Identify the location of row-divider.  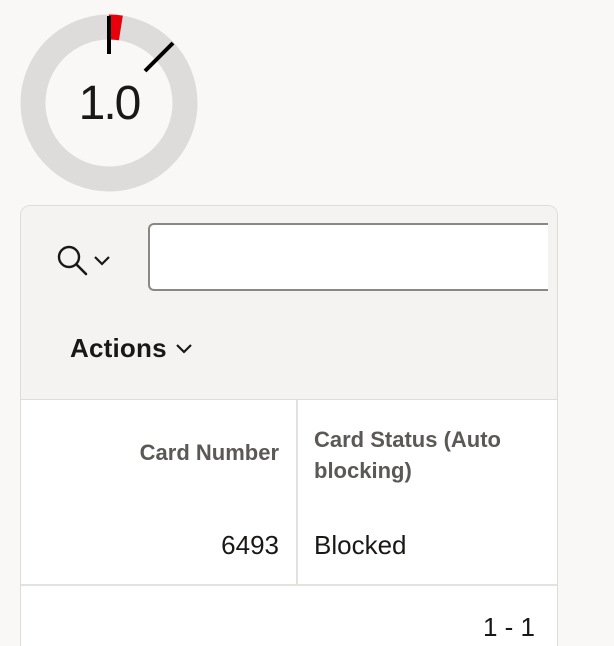
(289, 585).